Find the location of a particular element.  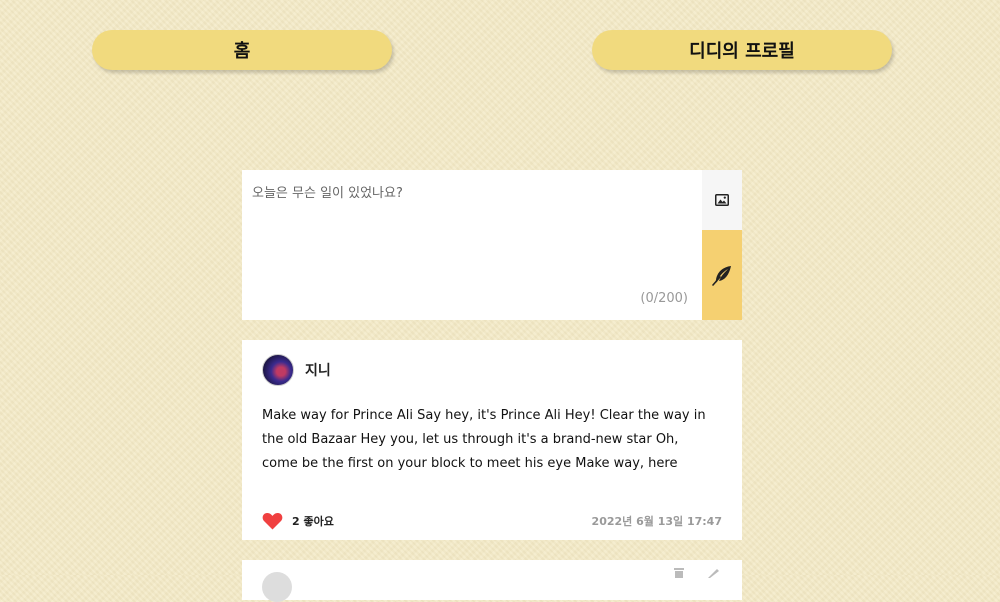

composer-text-area: (0/200) is located at coordinates (472, 245).